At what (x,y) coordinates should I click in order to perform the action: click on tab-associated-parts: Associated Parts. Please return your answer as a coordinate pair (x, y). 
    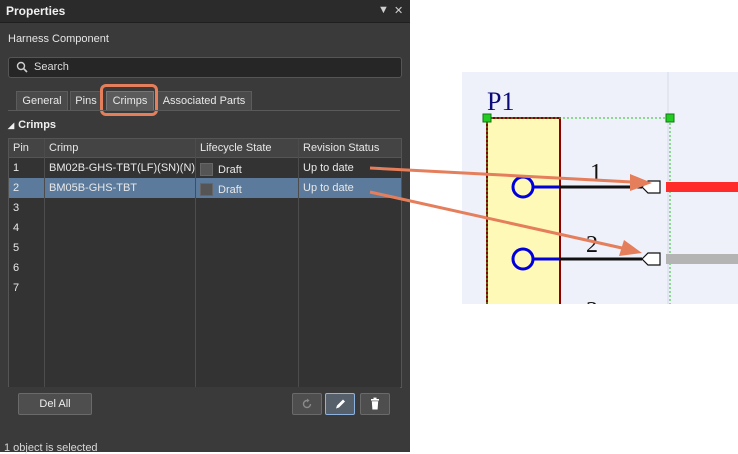
    Looking at the image, I should click on (204, 101).